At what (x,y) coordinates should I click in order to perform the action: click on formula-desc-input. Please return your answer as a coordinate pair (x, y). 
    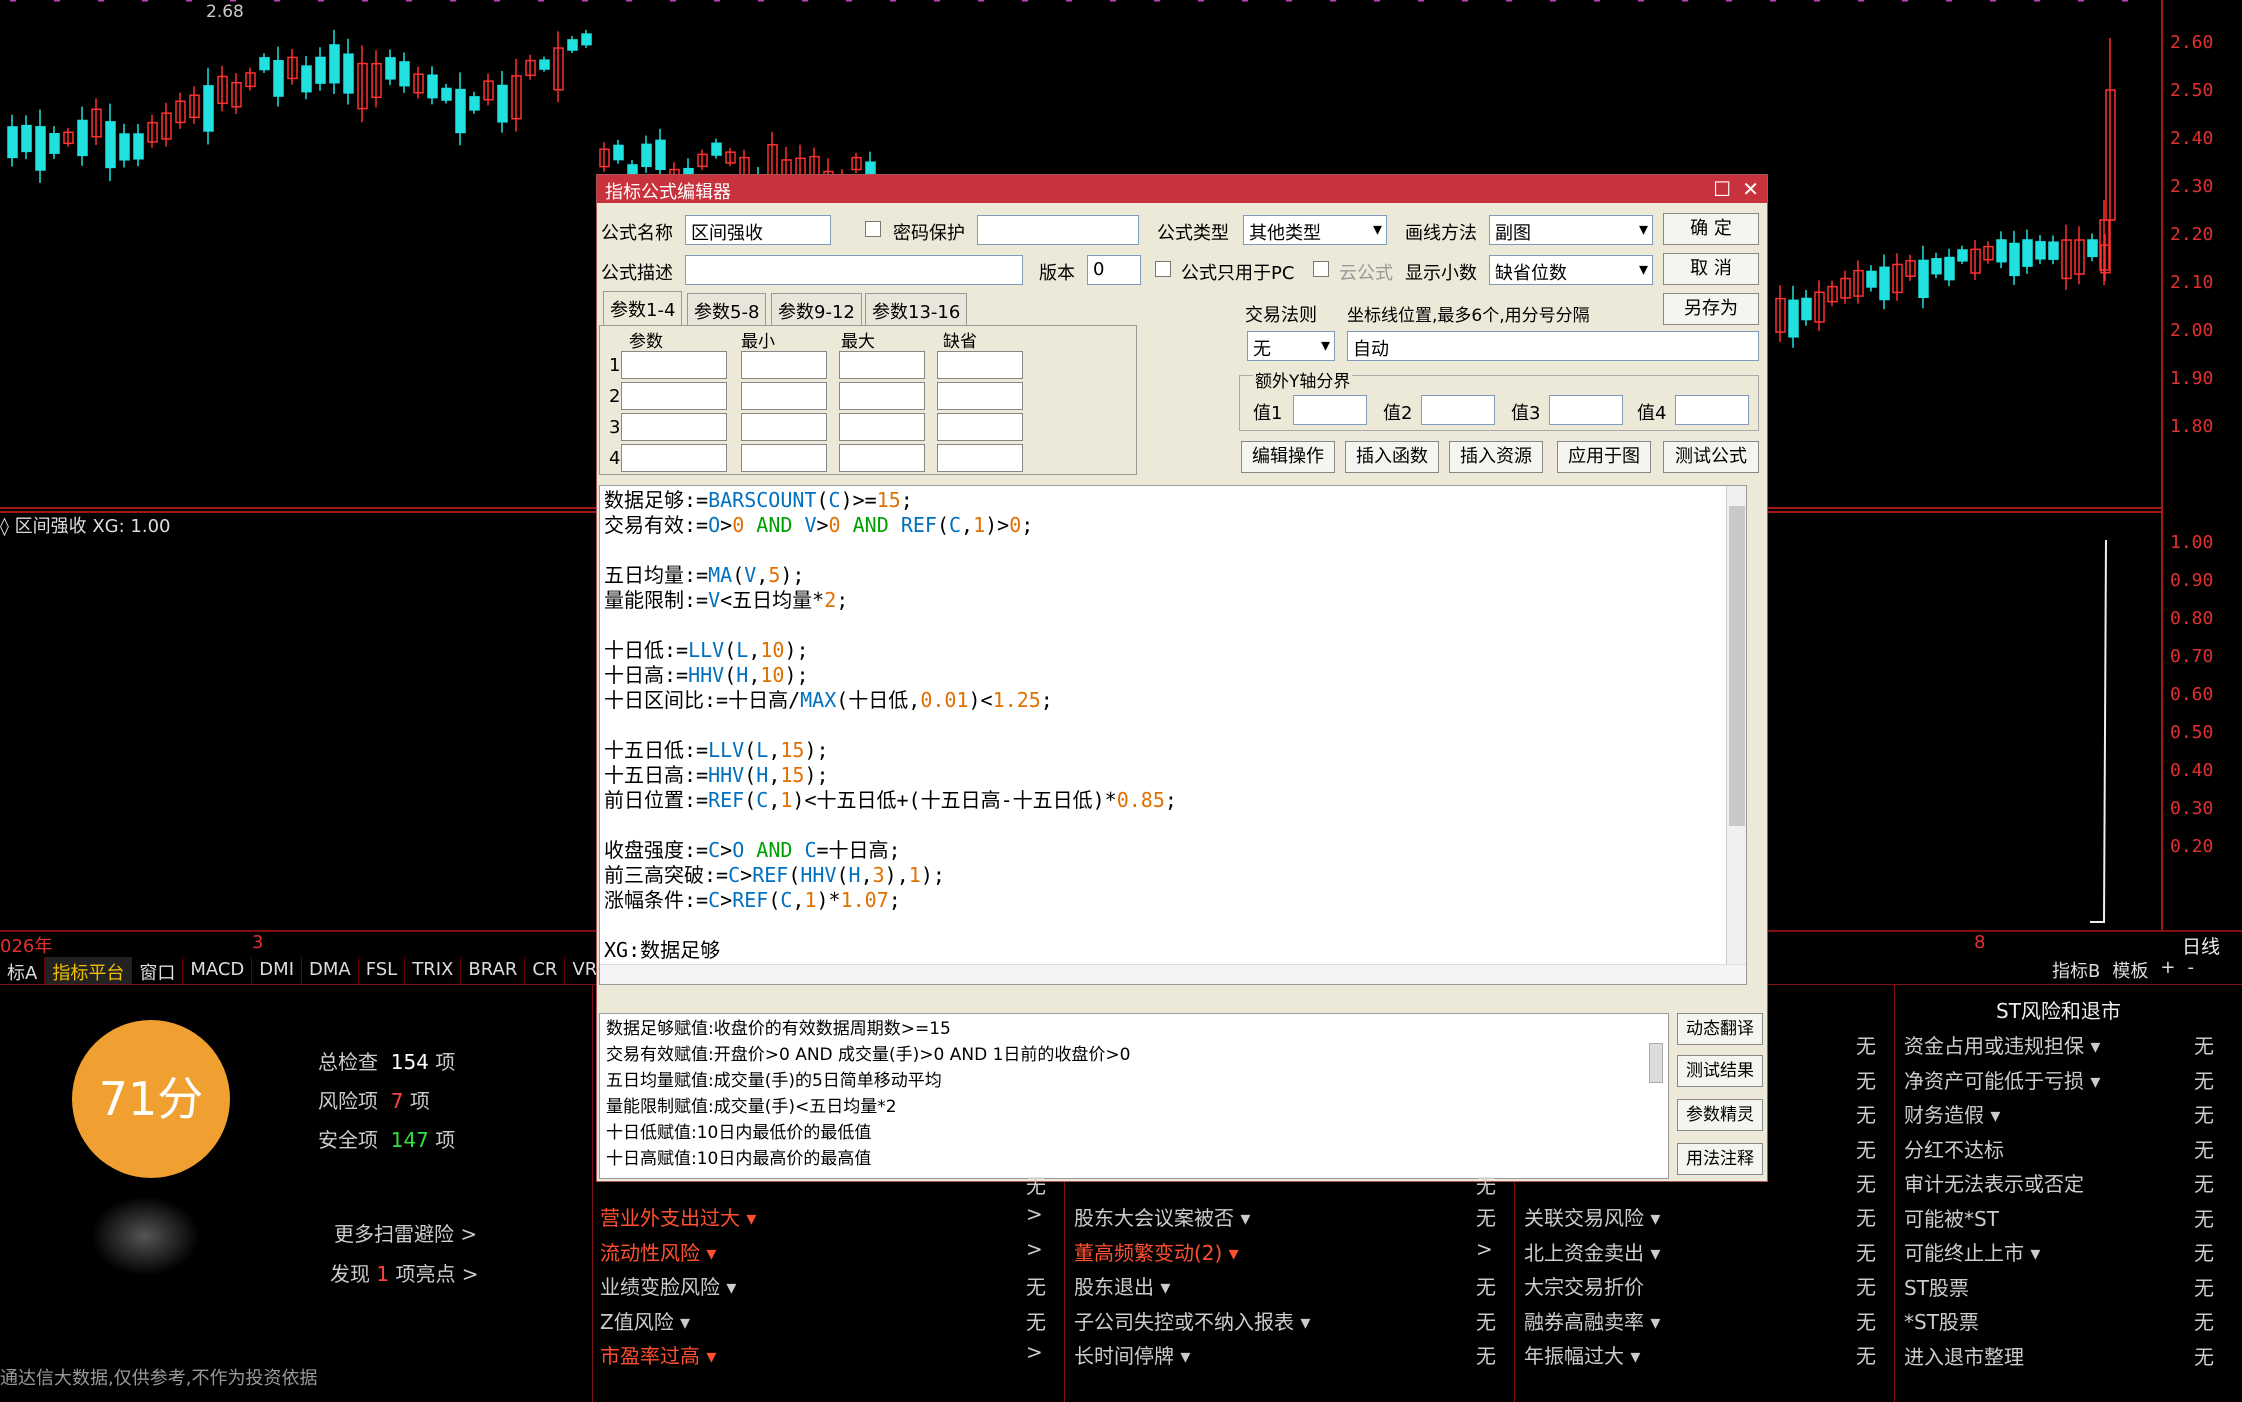
    Looking at the image, I should click on (854, 270).